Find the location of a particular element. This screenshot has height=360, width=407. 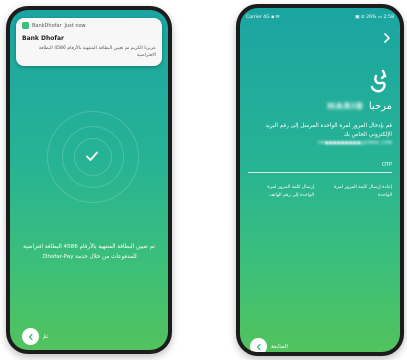

back-button is located at coordinates (30, 336).